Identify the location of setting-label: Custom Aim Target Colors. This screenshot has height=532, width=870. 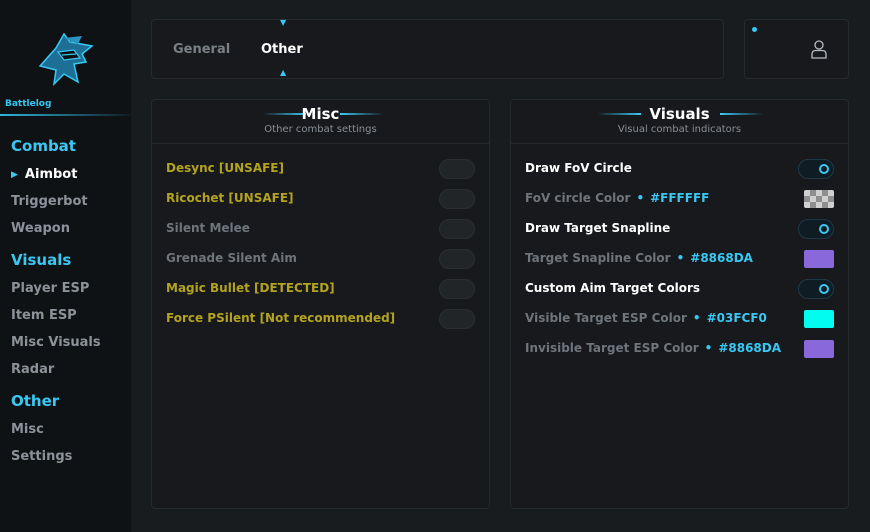
(613, 288).